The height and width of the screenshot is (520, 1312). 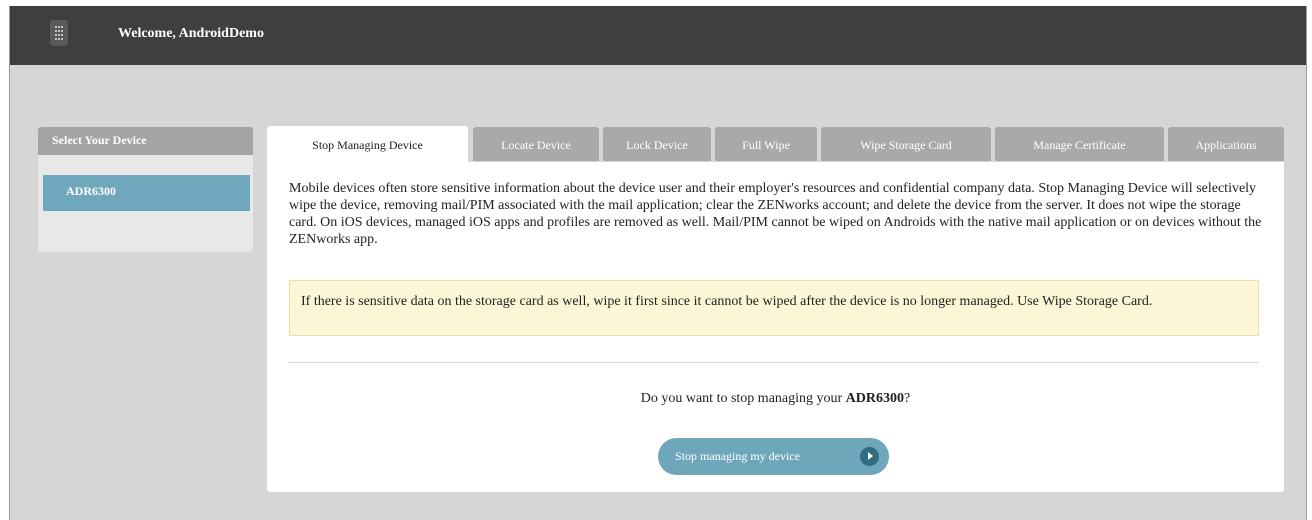 What do you see at coordinates (875, 398) in the screenshot?
I see `question-device-name: ADR6300` at bounding box center [875, 398].